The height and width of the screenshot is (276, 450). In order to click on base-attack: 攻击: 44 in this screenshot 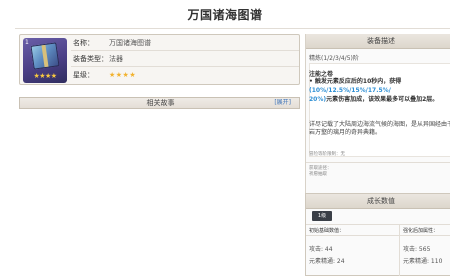, I will do `click(321, 249)`.